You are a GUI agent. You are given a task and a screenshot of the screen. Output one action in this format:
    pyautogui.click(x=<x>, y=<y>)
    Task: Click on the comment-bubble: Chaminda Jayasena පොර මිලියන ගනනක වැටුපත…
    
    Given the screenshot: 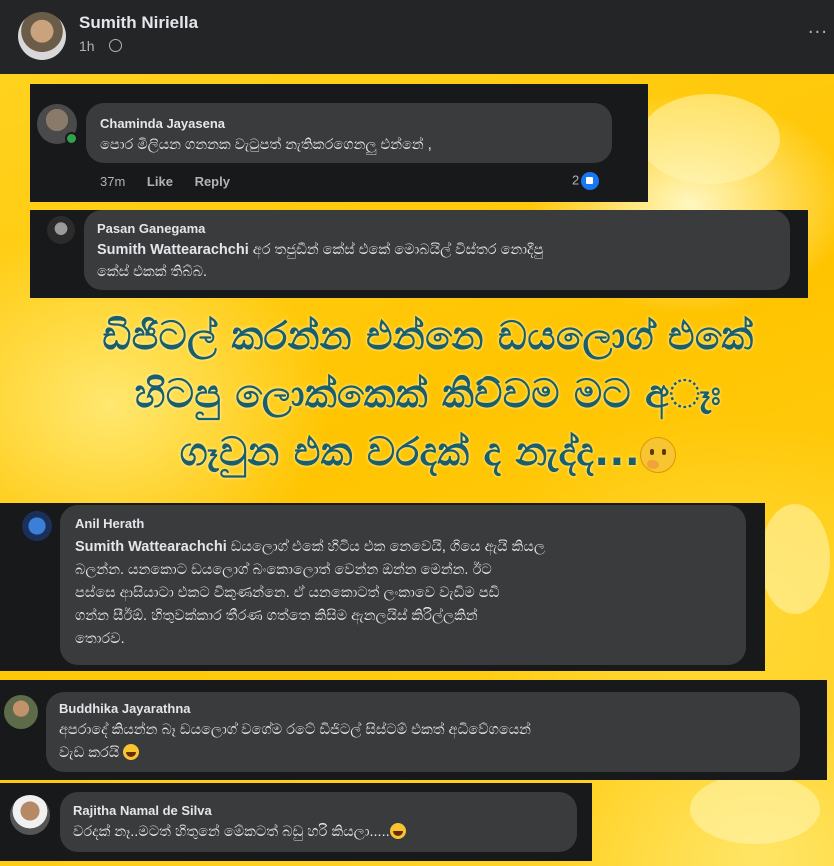 What is the action you would take?
    pyautogui.click(x=349, y=133)
    